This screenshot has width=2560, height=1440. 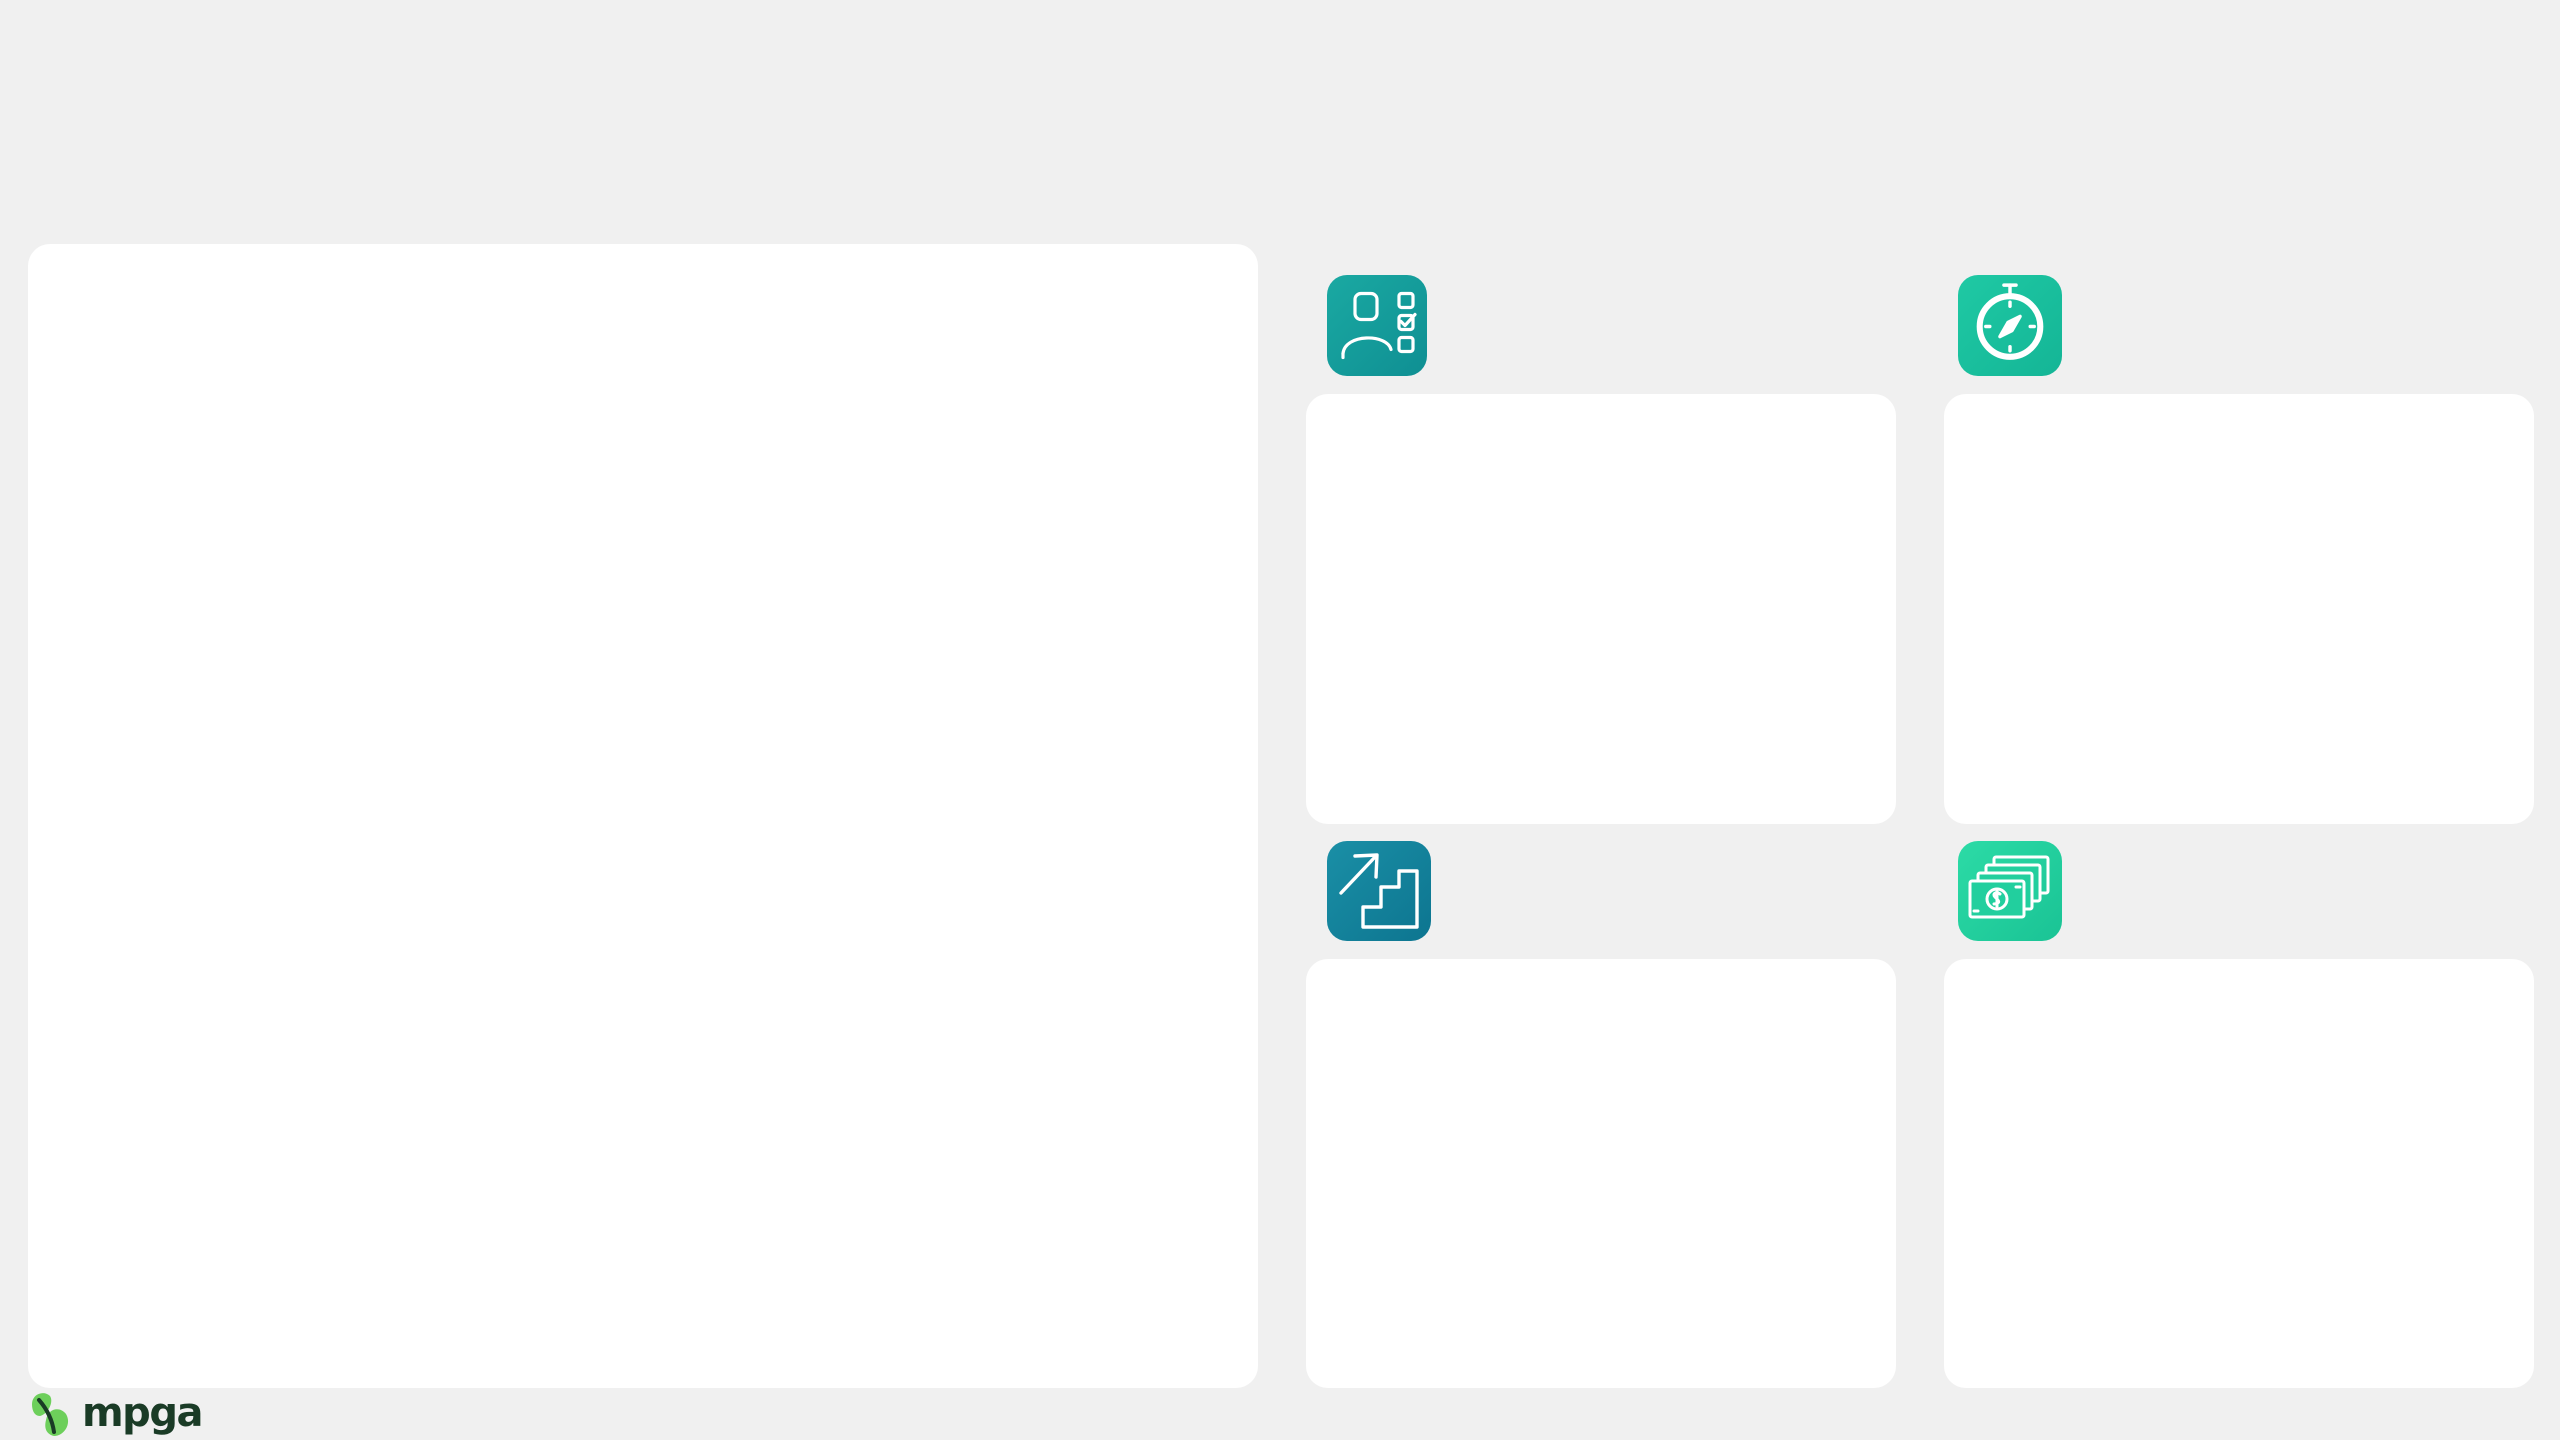 What do you see at coordinates (2010, 891) in the screenshot?
I see `stacked-banknotes-icon` at bounding box center [2010, 891].